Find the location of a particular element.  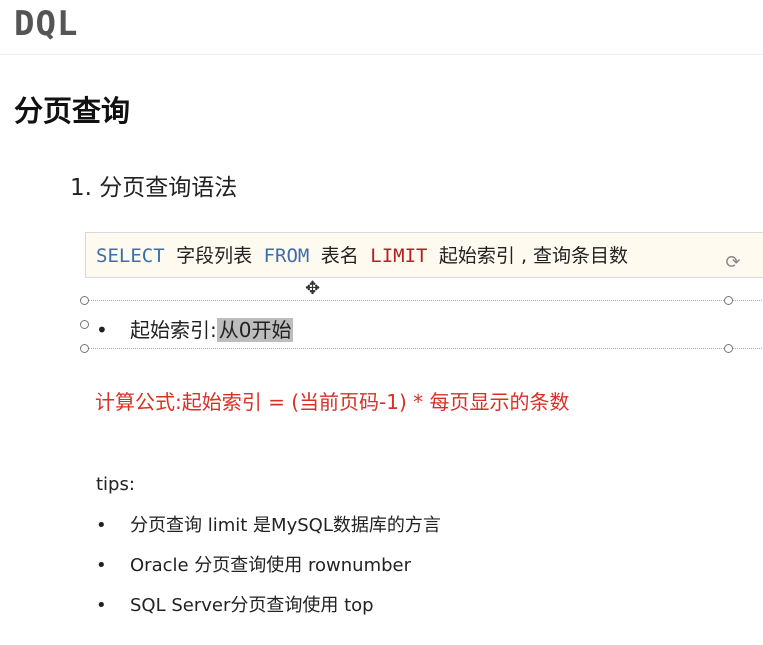

selection-border-top is located at coordinates (423, 300).